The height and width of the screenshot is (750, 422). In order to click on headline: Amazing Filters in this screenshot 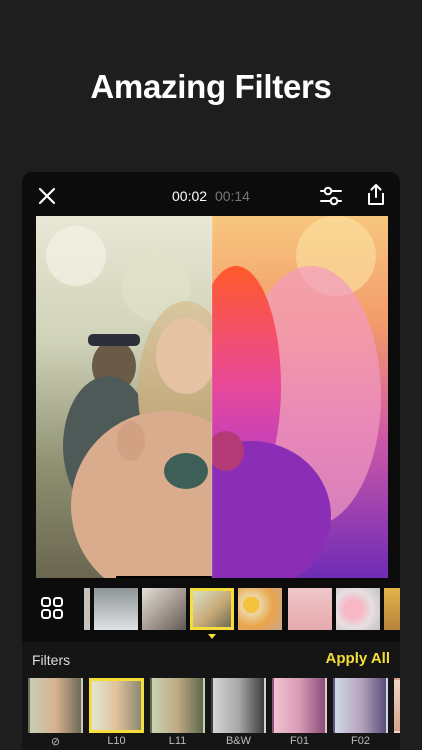, I will do `click(211, 86)`.